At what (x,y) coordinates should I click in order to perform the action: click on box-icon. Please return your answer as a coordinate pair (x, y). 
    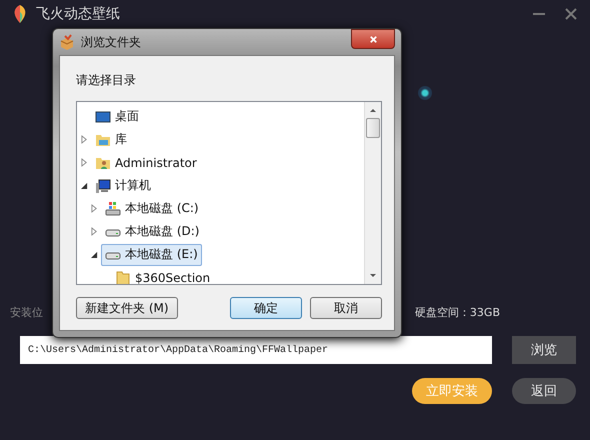
    Looking at the image, I should click on (67, 42).